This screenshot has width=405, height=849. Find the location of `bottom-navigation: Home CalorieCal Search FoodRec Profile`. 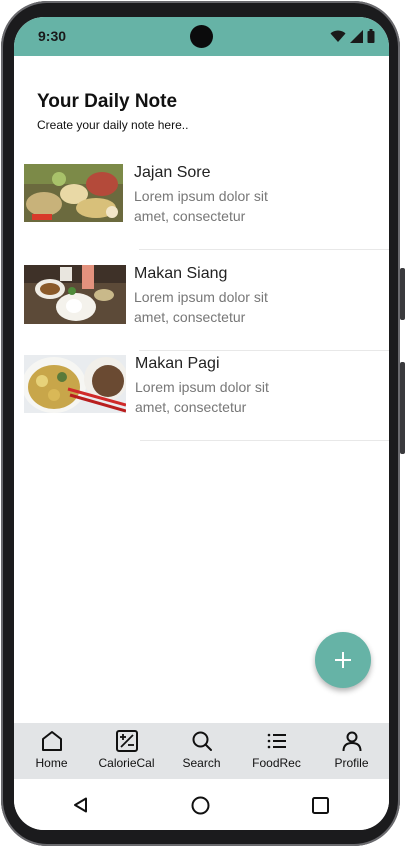

bottom-navigation: Home CalorieCal Search FoodRec Profile is located at coordinates (201, 751).